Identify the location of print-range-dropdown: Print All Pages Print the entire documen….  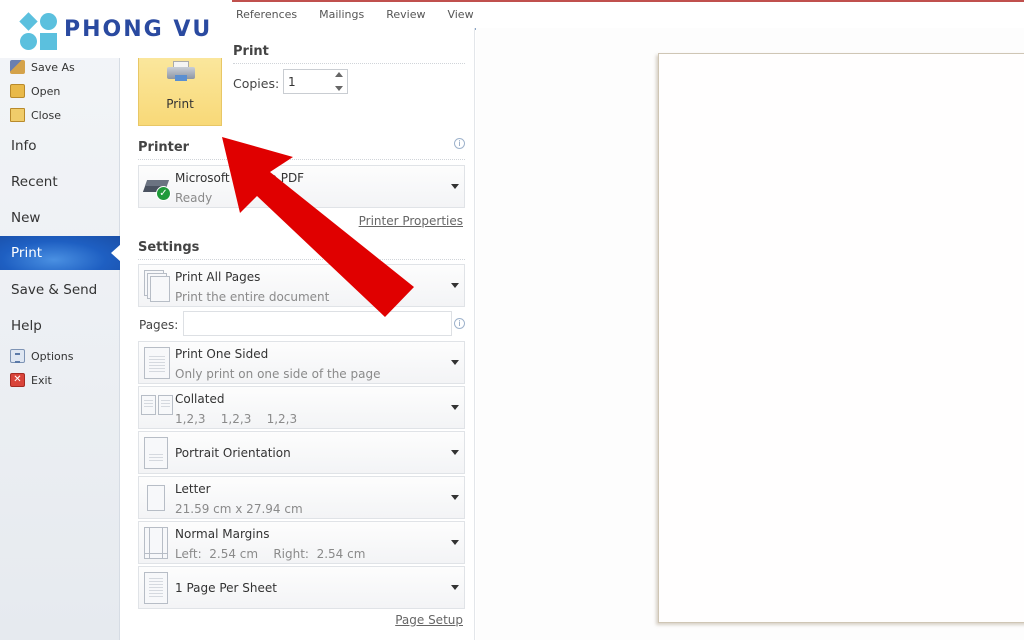
(301, 285).